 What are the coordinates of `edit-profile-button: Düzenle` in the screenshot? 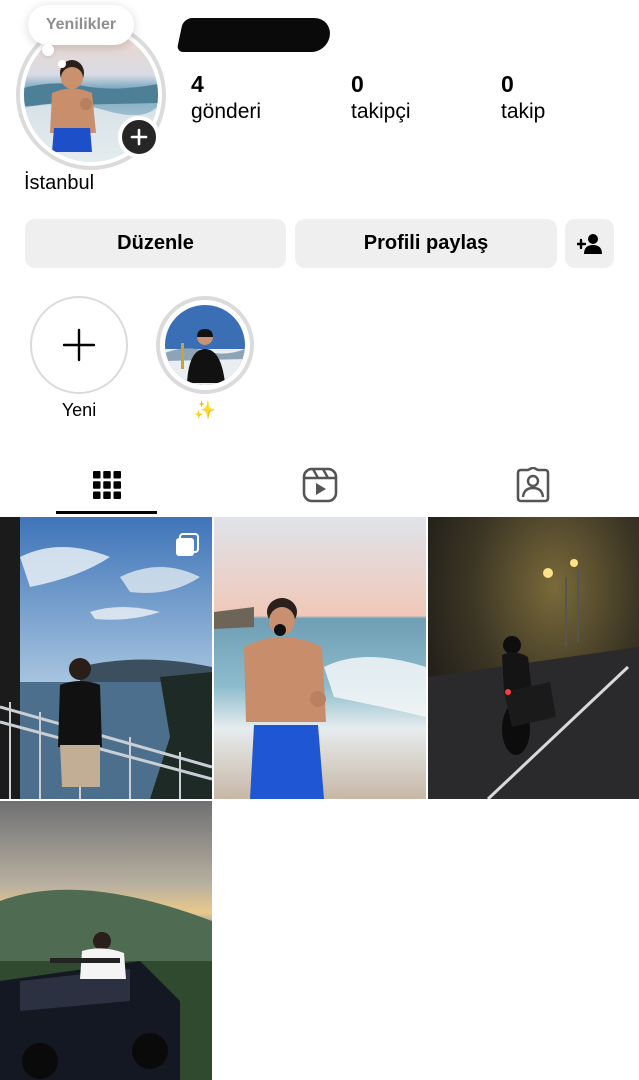 It's located at (155, 243).